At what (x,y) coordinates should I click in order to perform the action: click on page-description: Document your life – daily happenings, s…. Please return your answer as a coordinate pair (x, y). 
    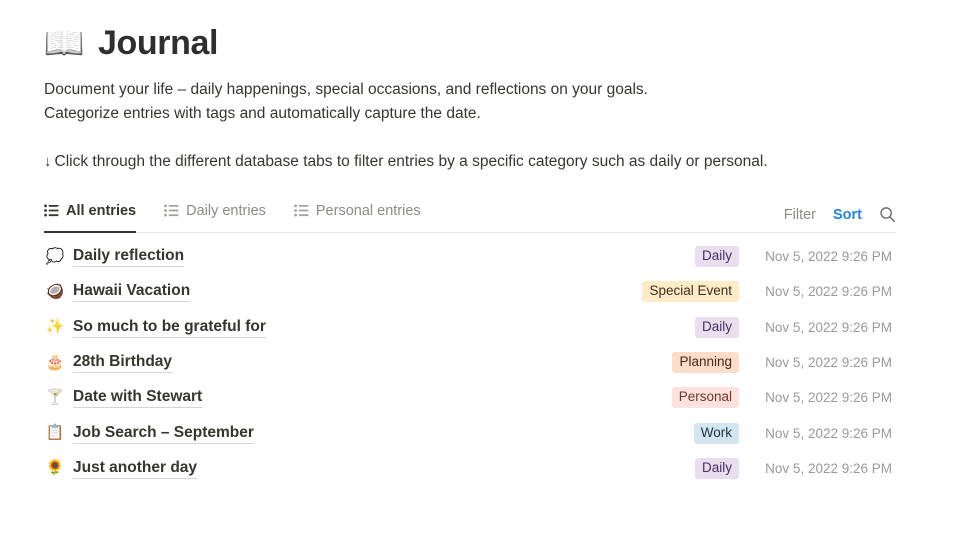
    Looking at the image, I should click on (470, 102).